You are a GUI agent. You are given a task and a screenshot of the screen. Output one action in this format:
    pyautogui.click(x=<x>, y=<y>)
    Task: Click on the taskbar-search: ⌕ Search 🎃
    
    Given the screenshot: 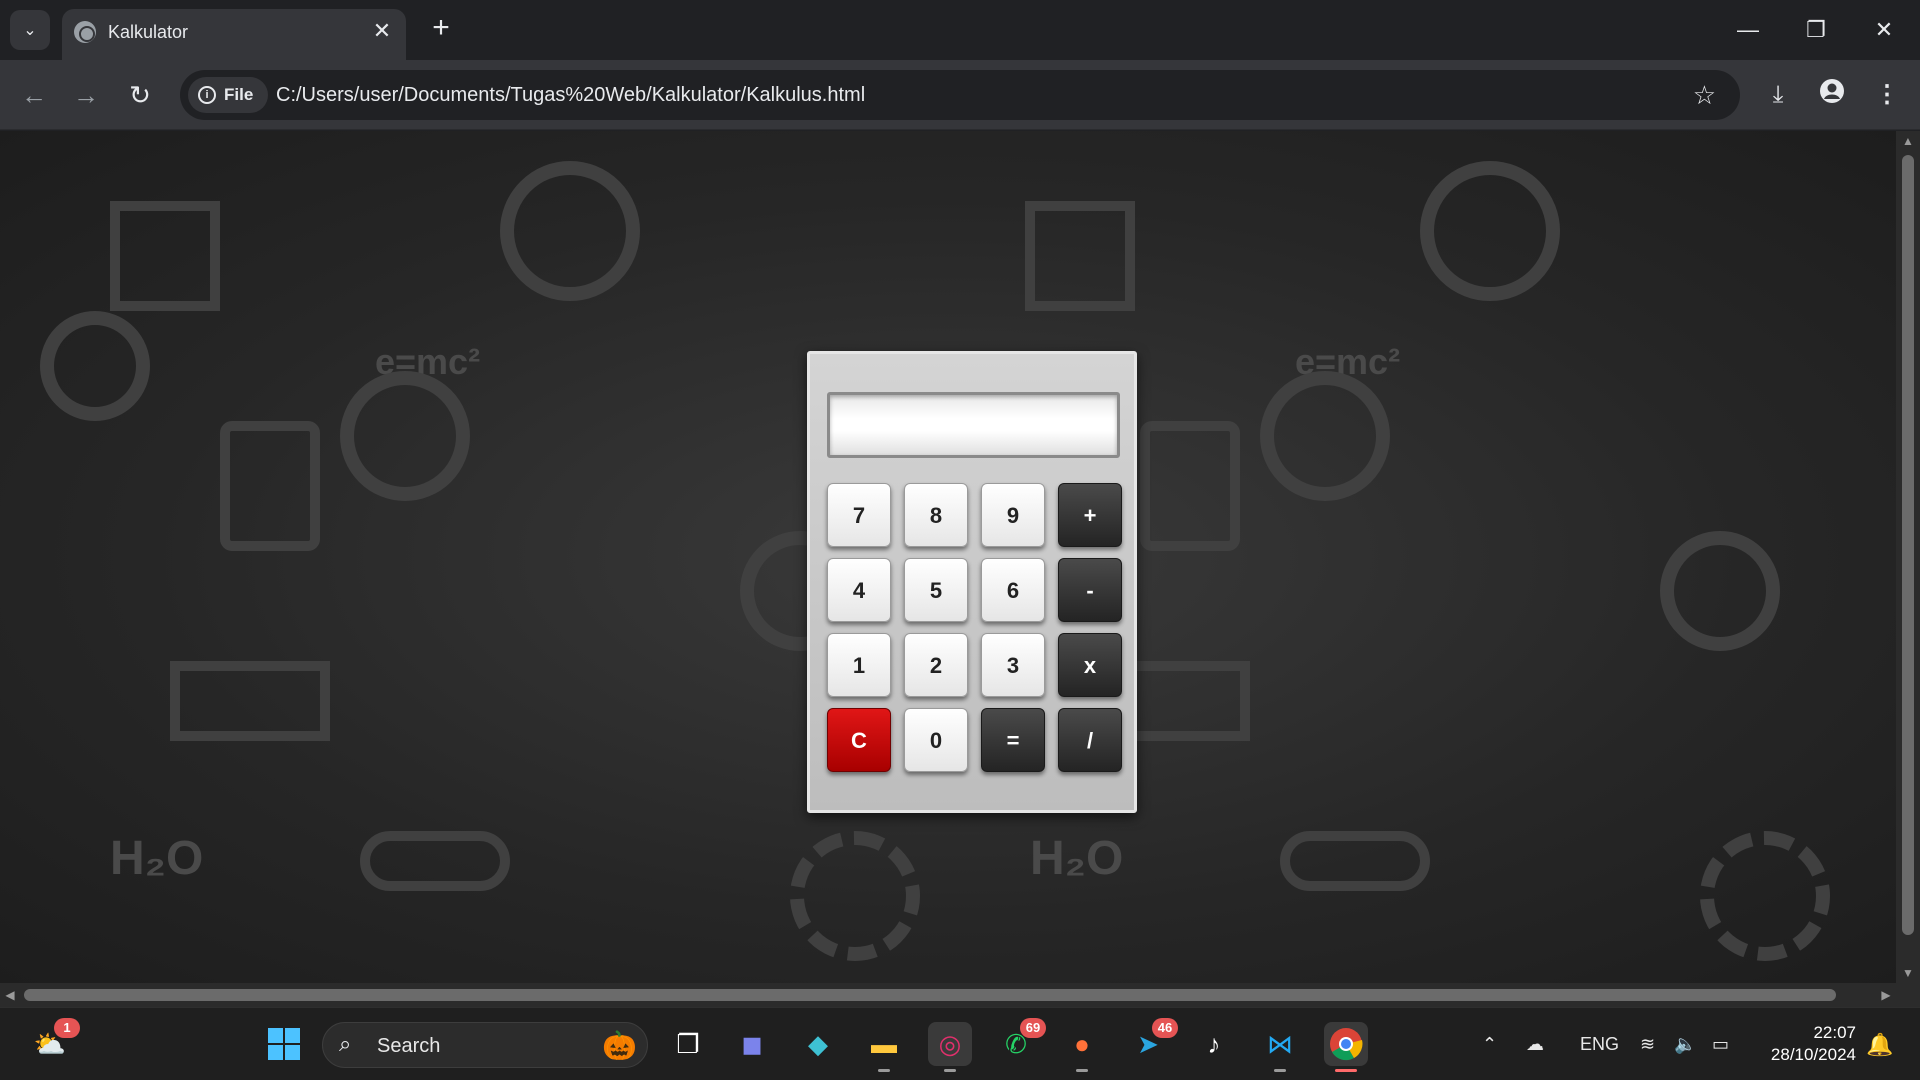 What is the action you would take?
    pyautogui.click(x=485, y=1045)
    